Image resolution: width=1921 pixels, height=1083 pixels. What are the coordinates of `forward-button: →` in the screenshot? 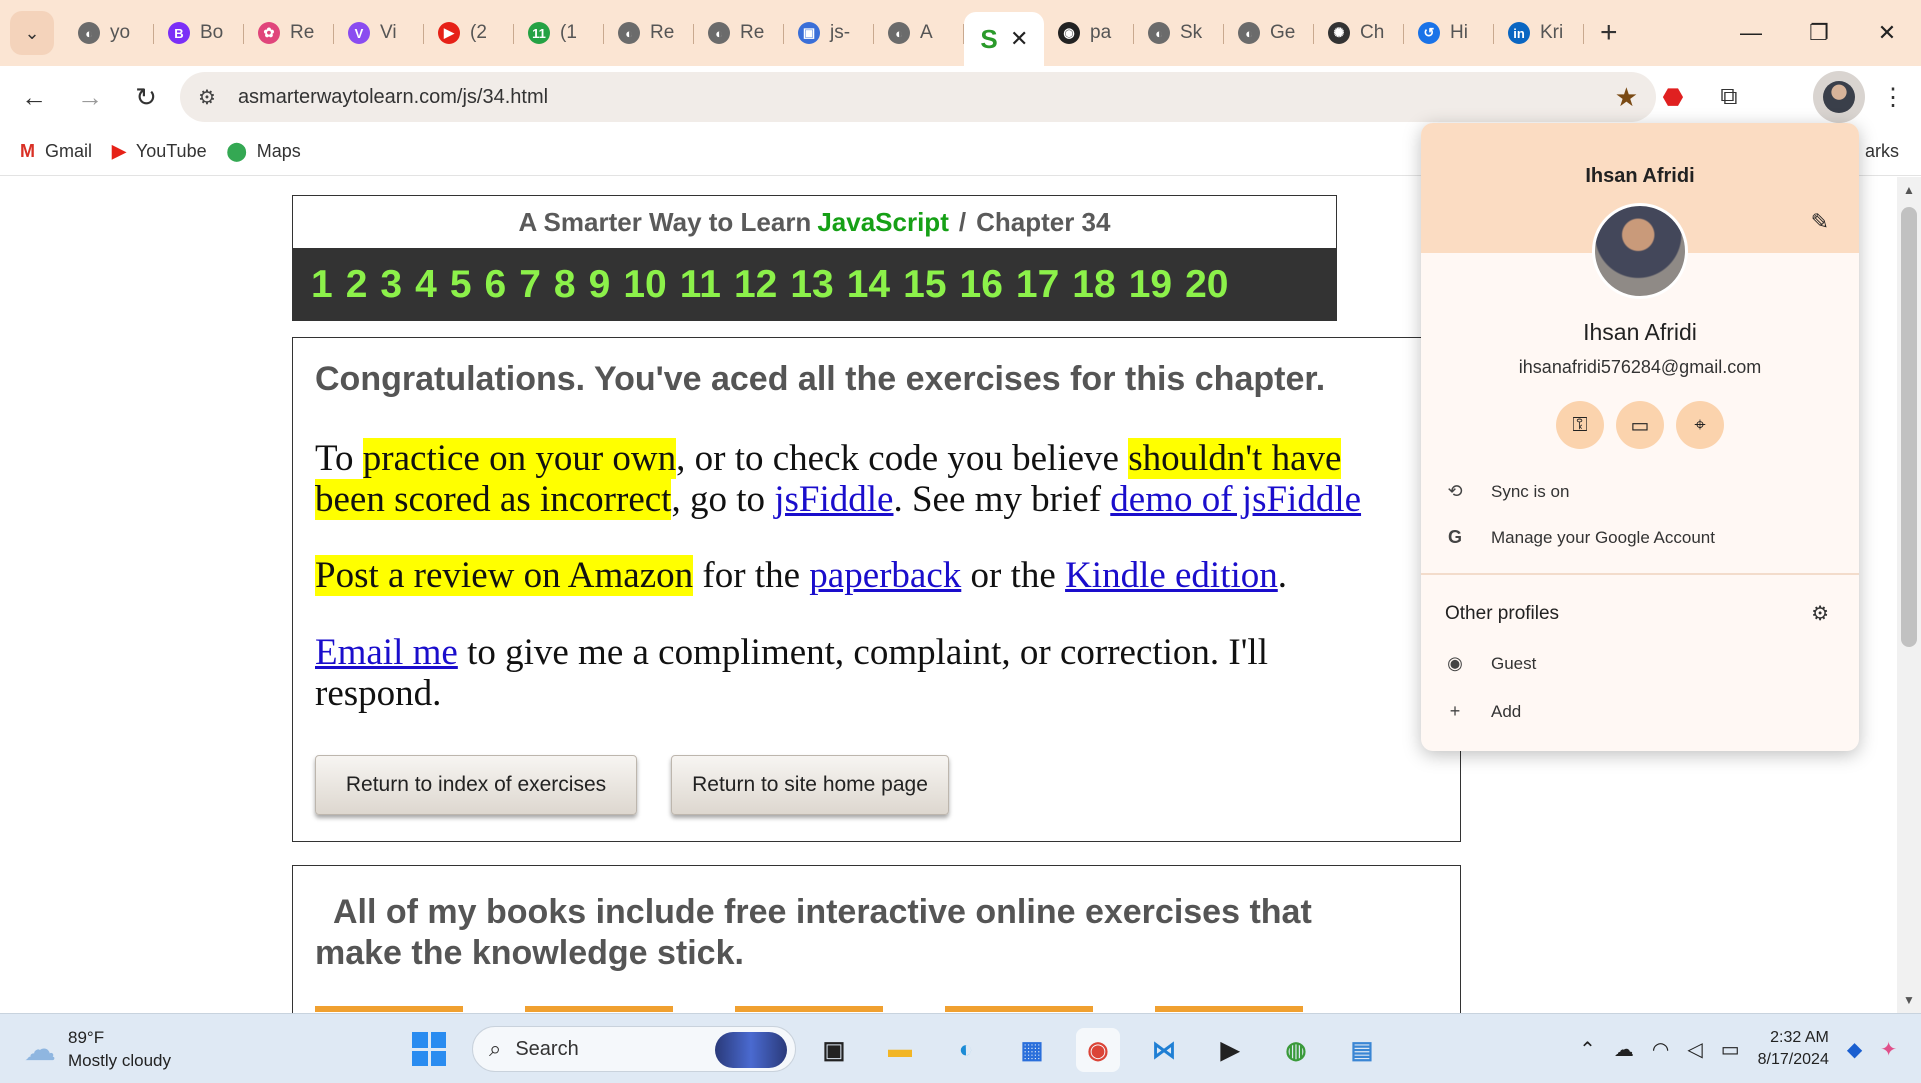 It's located at (90, 97).